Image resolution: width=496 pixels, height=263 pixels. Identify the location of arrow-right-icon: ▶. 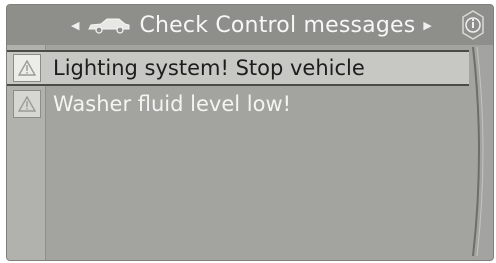
(427, 25).